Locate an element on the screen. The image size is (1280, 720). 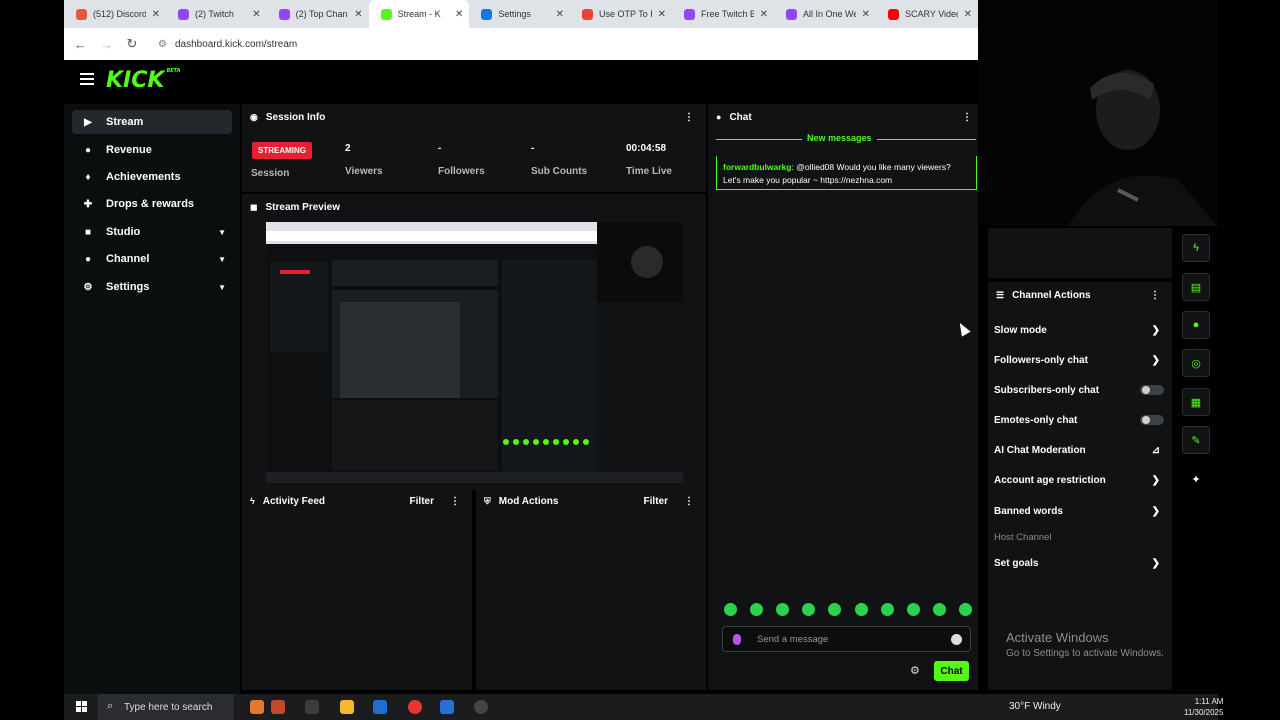
site-info-icon: ⚙ is located at coordinates (162, 44).